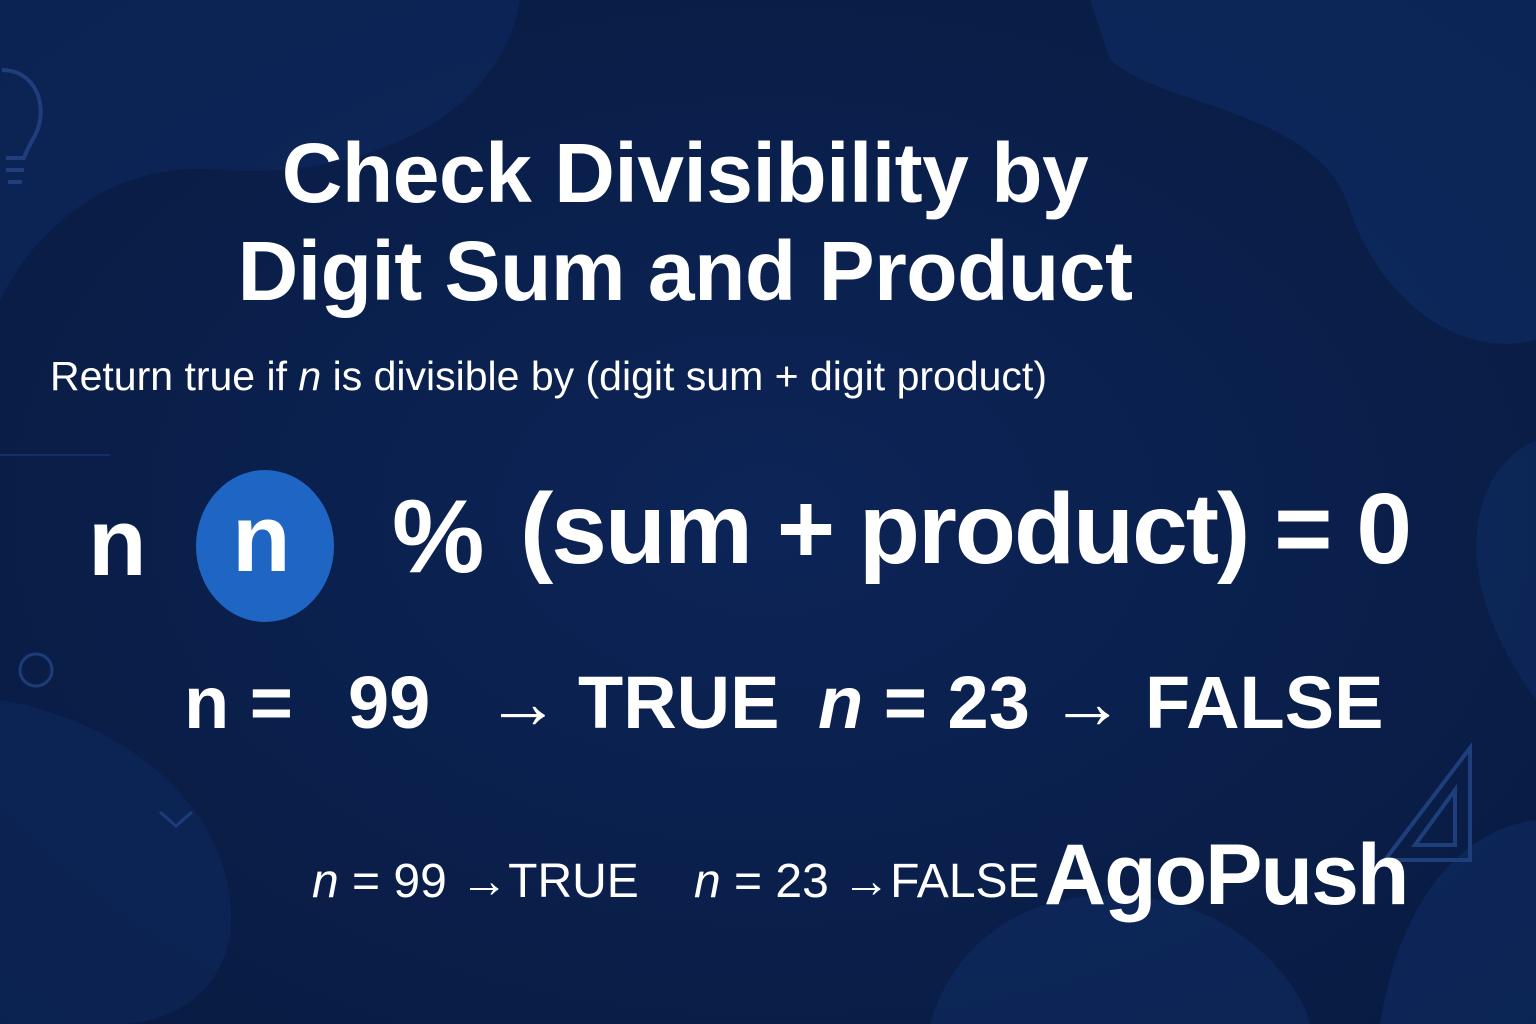 This screenshot has width=1536, height=1024. I want to click on example1-value: 99, so click(389, 702).